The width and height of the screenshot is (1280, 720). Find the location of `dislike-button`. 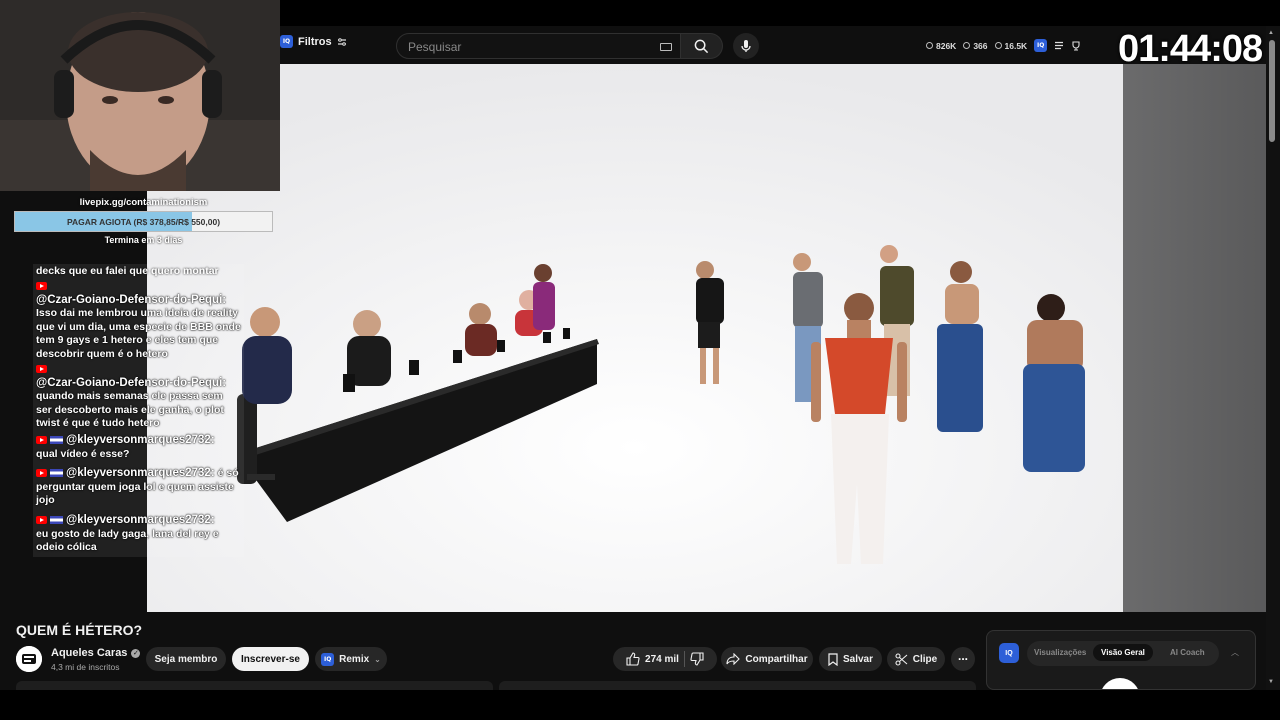

dislike-button is located at coordinates (697, 659).